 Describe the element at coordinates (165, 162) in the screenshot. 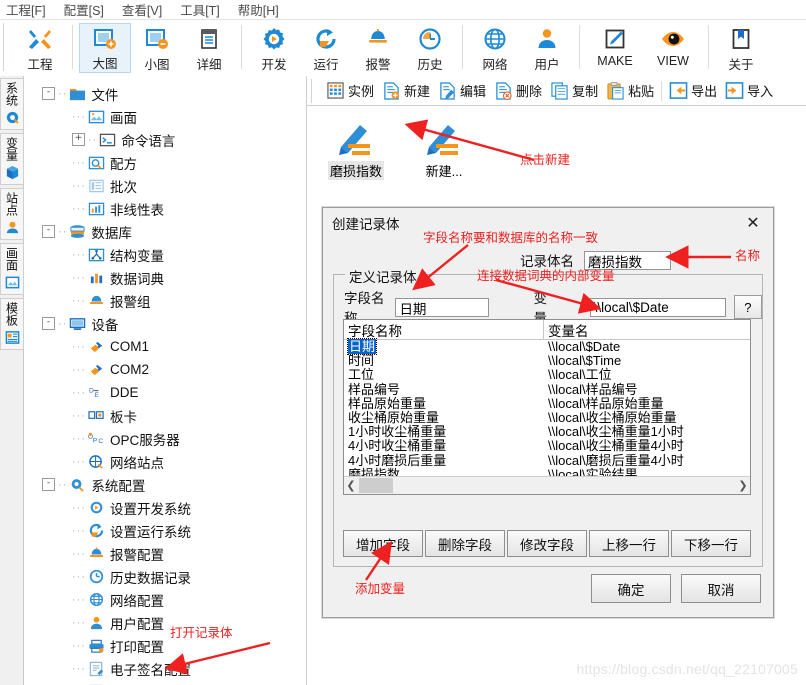

I see `tree-node: ··· 配方` at that location.